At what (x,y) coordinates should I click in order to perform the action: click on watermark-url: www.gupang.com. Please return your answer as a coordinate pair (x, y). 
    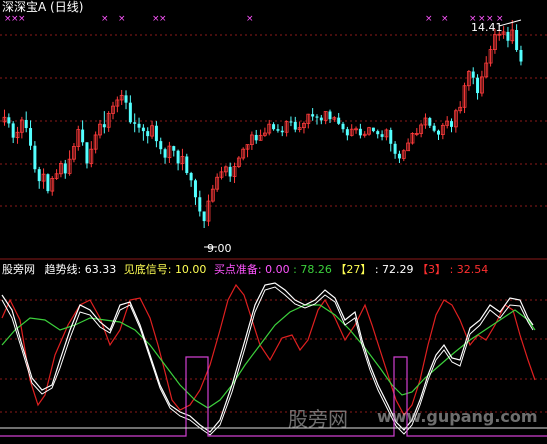
    Looking at the image, I should click on (457, 416).